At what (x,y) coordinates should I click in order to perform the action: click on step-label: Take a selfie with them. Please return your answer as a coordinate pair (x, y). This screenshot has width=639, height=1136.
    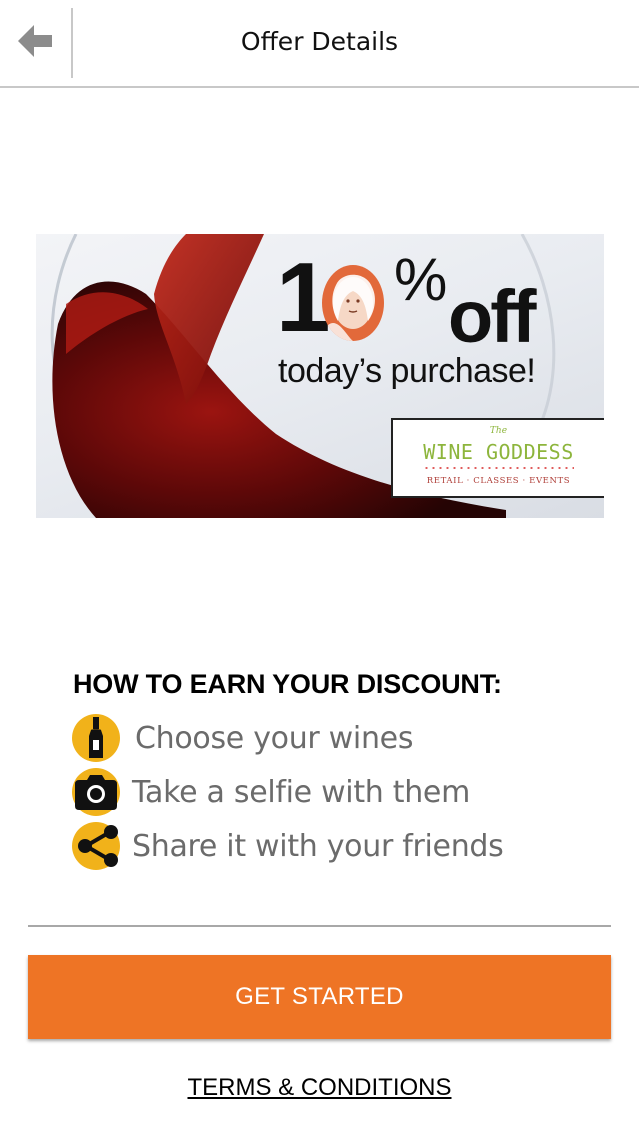
    Looking at the image, I should click on (301, 792).